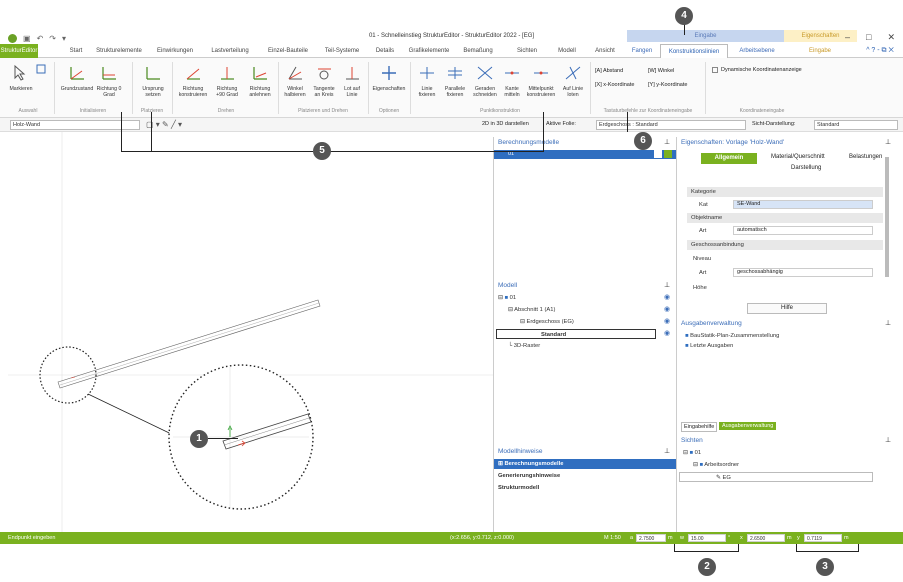  I want to click on richtung-0-button: Richtung 0 Grad, so click(109, 81).